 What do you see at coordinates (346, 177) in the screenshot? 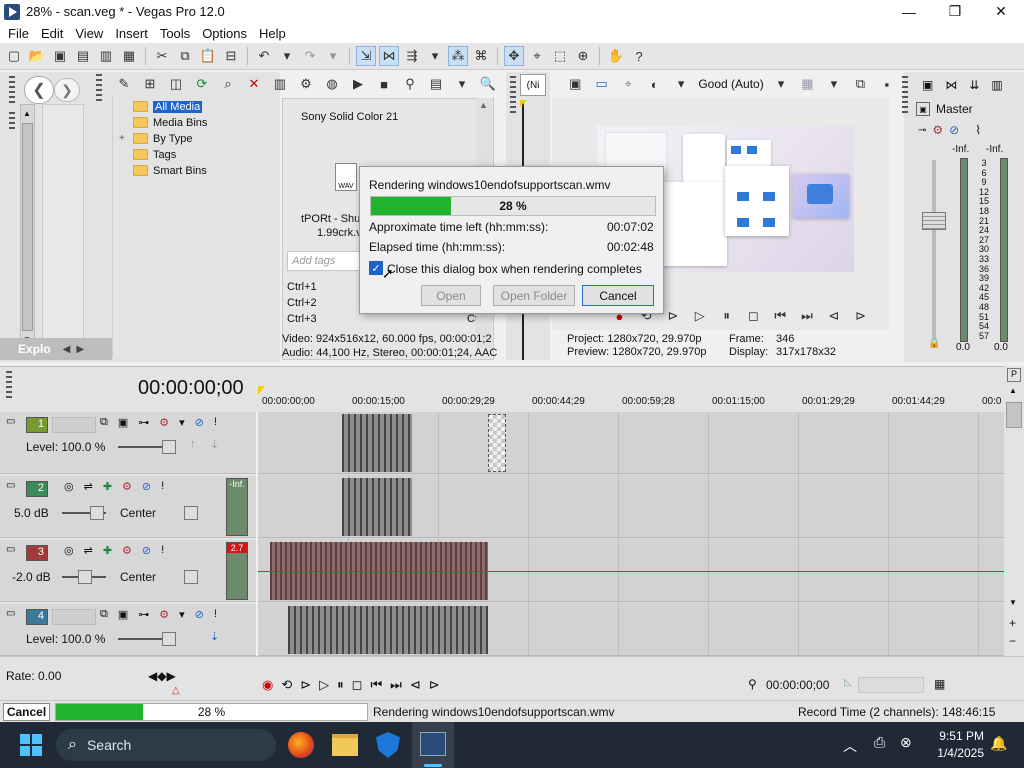
I see `wav-file-icon: WAV` at bounding box center [346, 177].